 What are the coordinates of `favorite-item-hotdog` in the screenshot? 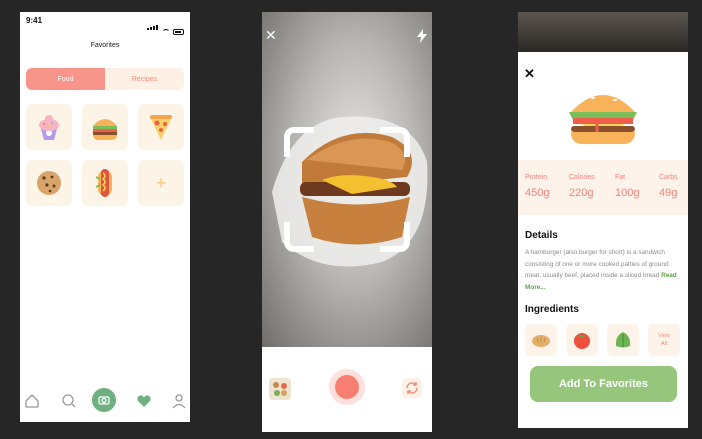 It's located at (105, 183).